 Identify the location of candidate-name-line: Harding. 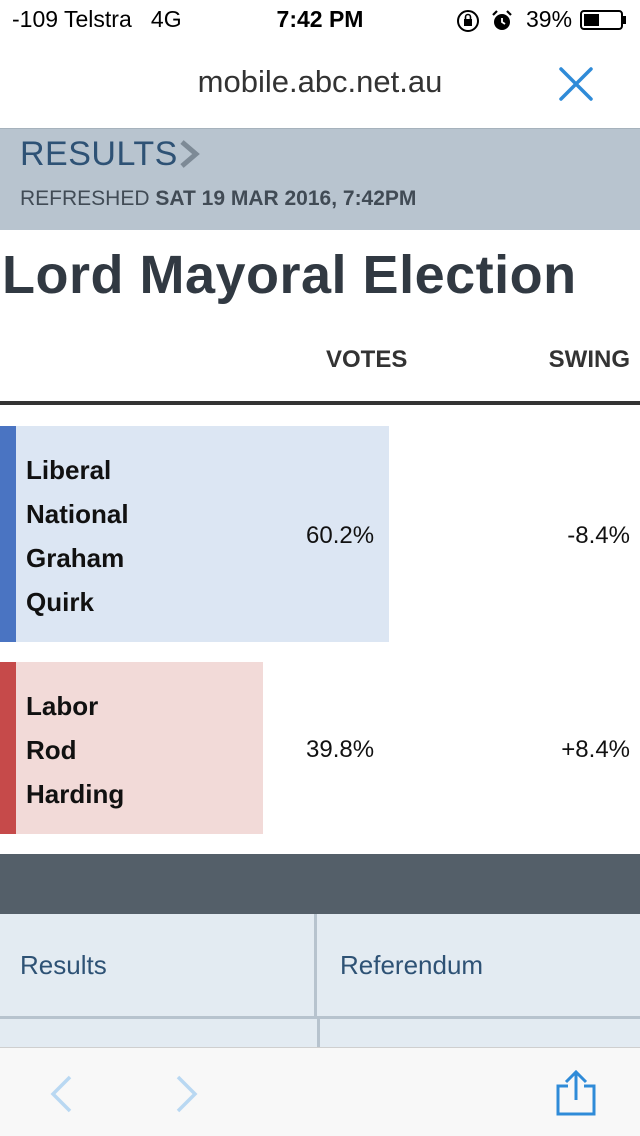
(75, 794).